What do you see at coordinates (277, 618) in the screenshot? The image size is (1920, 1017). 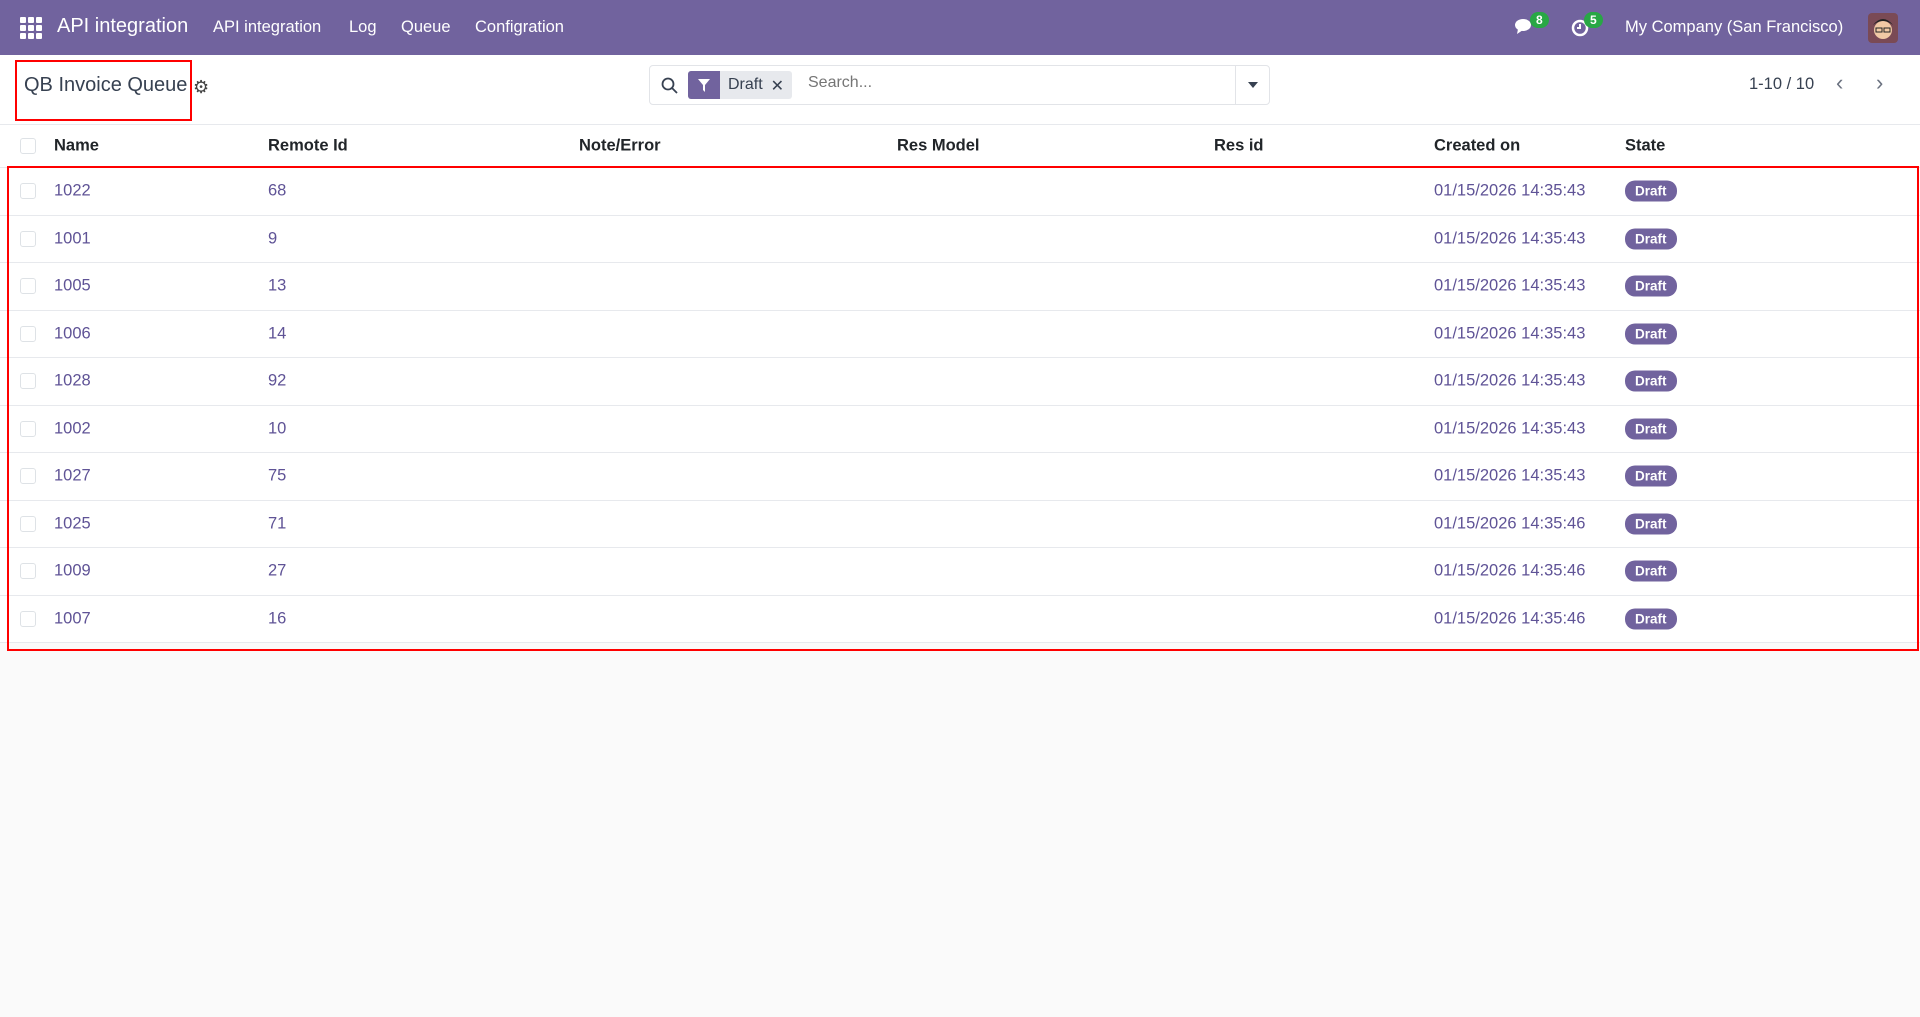 I see `cell-remote-id: 16` at bounding box center [277, 618].